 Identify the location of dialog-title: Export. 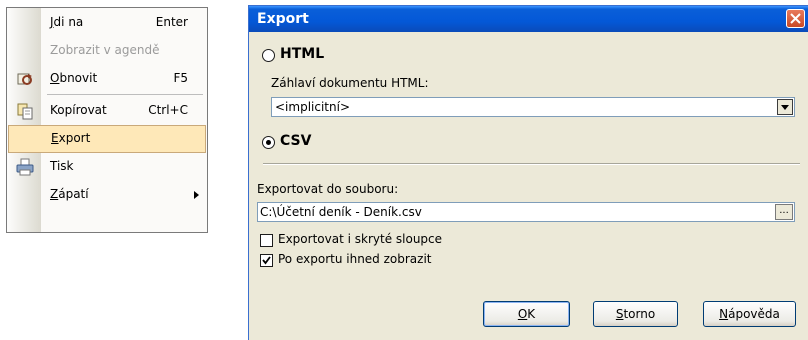
(283, 19).